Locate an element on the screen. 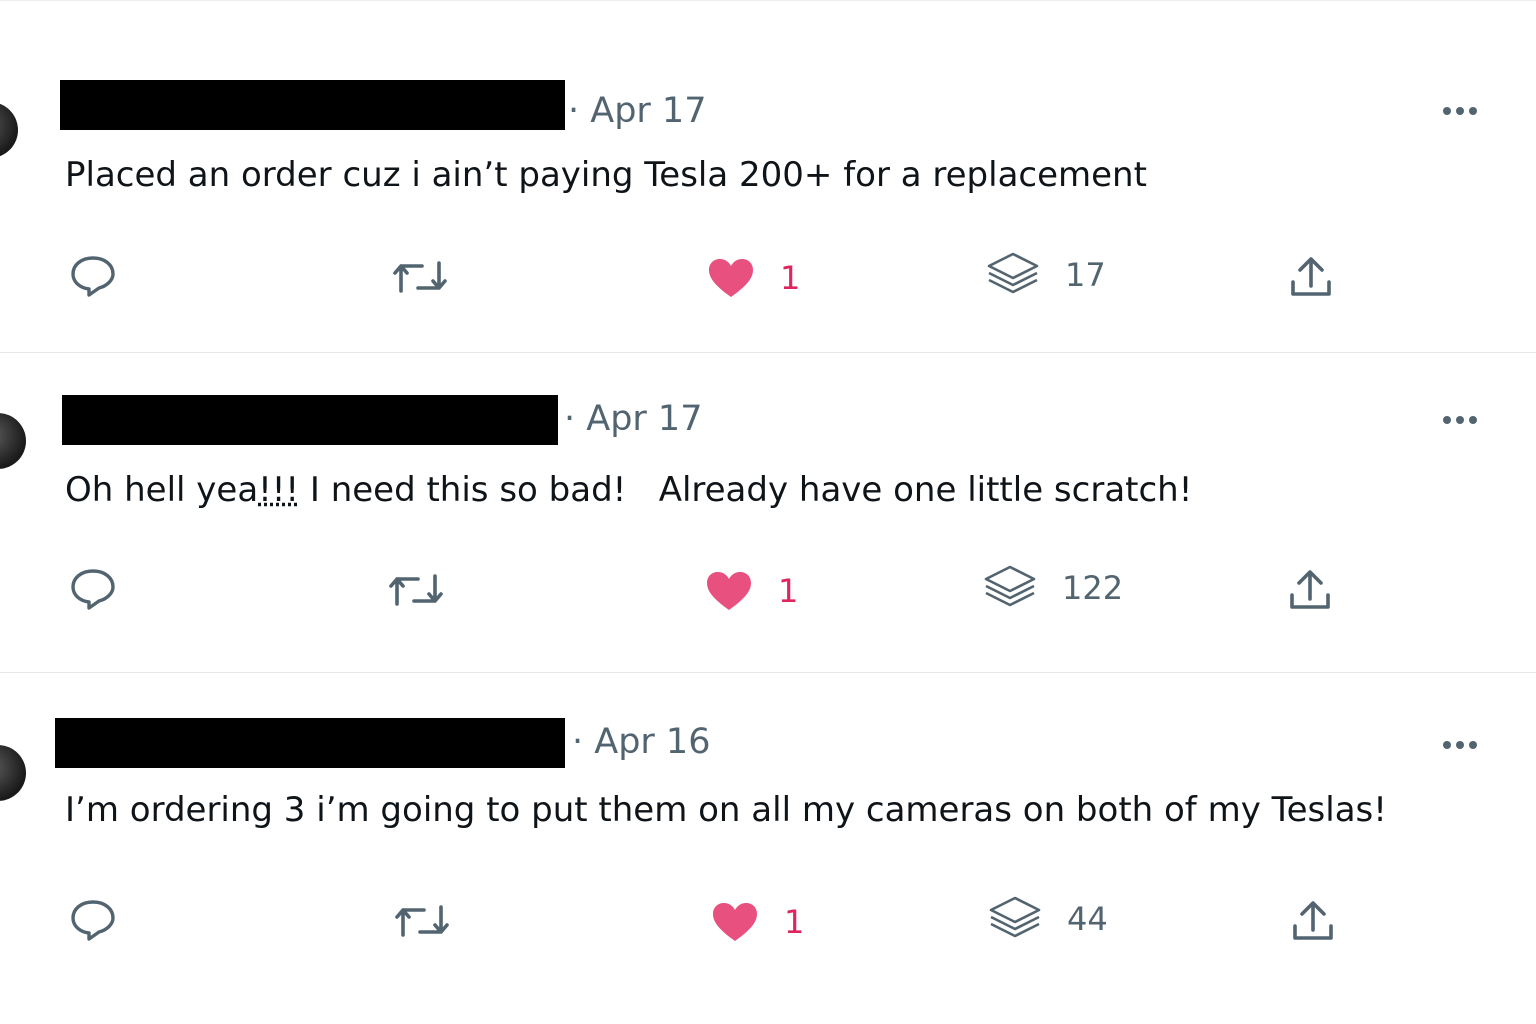 Image resolution: width=1536 pixels, height=1024 pixels. post-text-start: Oh hell yea is located at coordinates (162, 490).